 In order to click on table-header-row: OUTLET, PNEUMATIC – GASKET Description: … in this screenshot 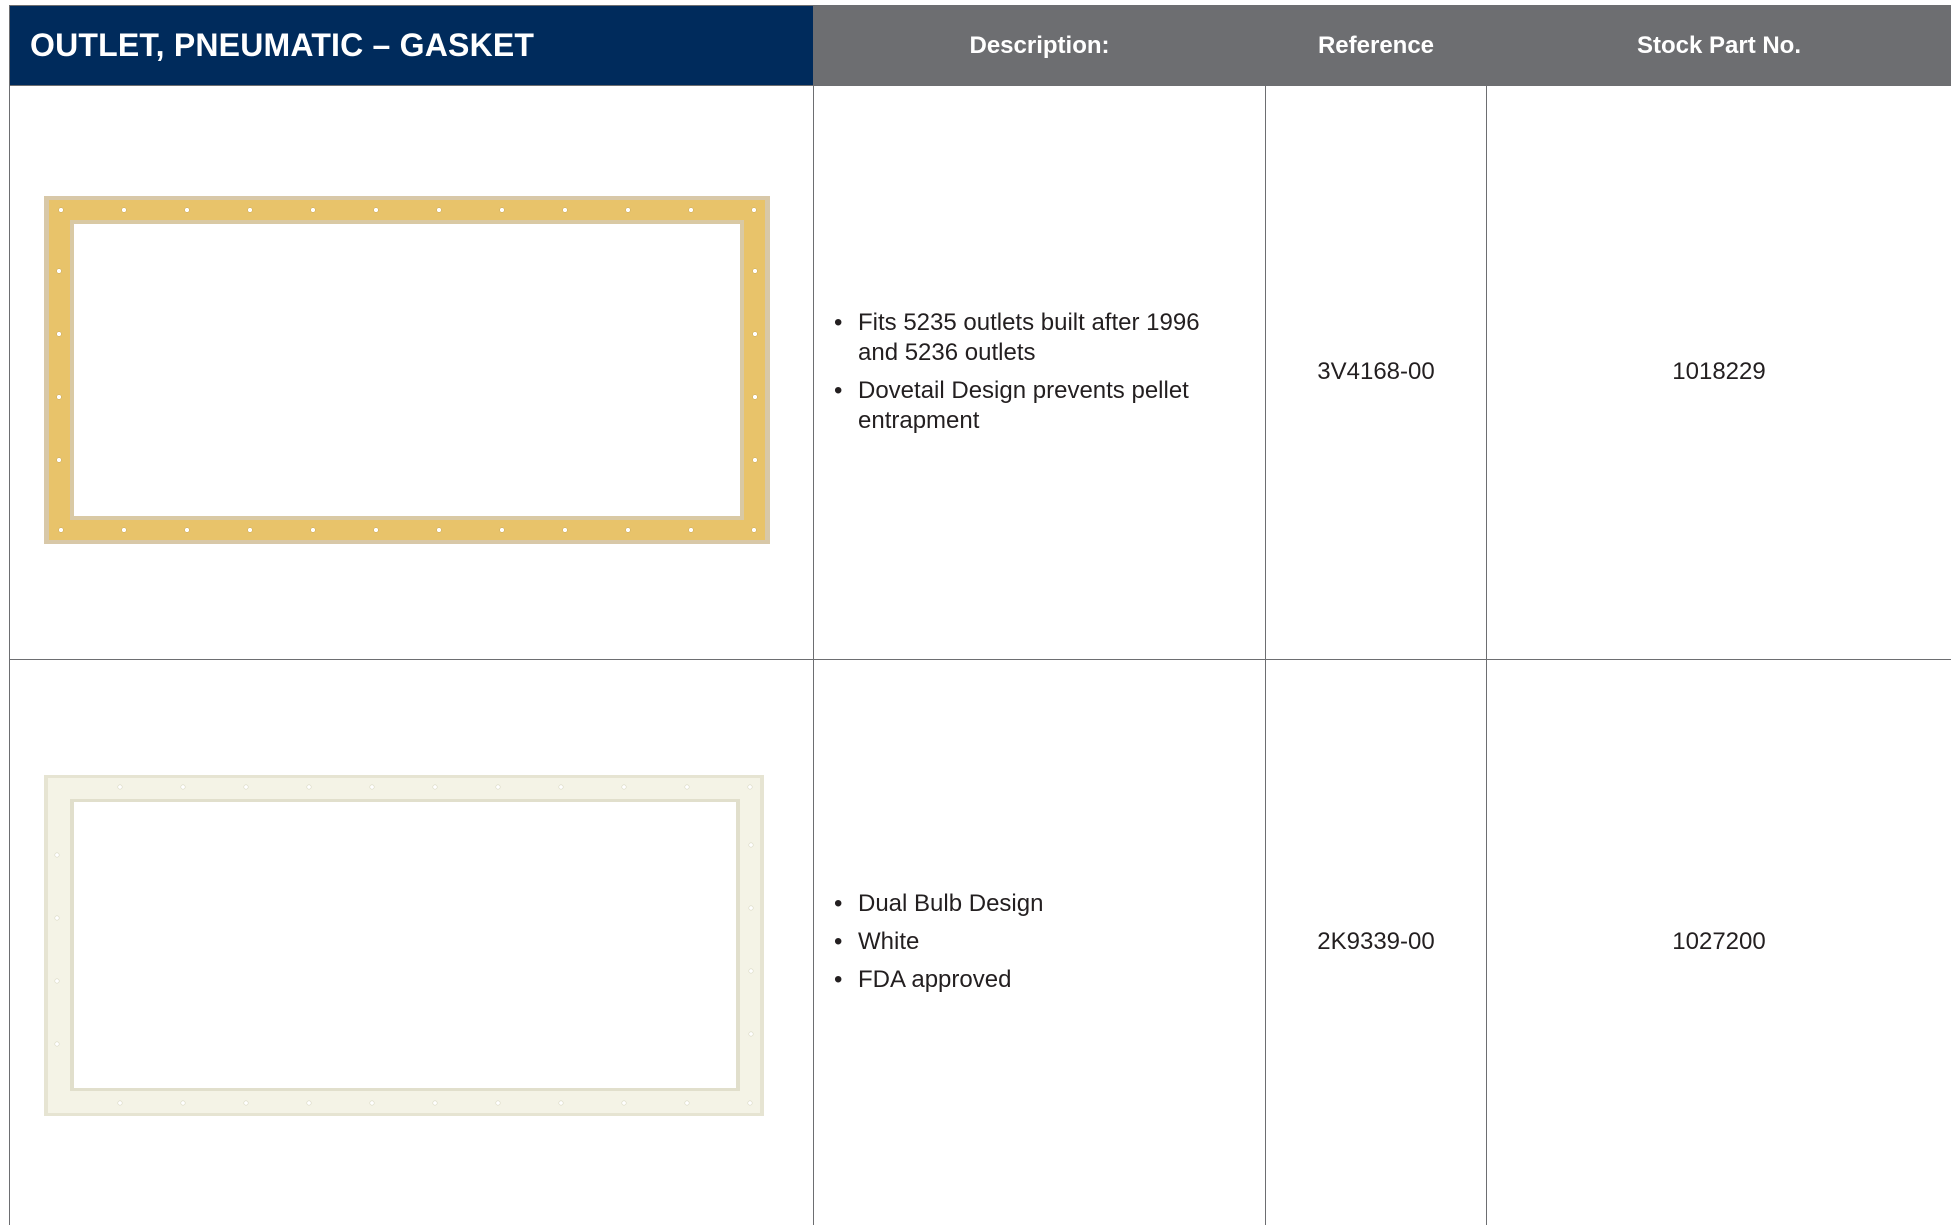, I will do `click(980, 45)`.